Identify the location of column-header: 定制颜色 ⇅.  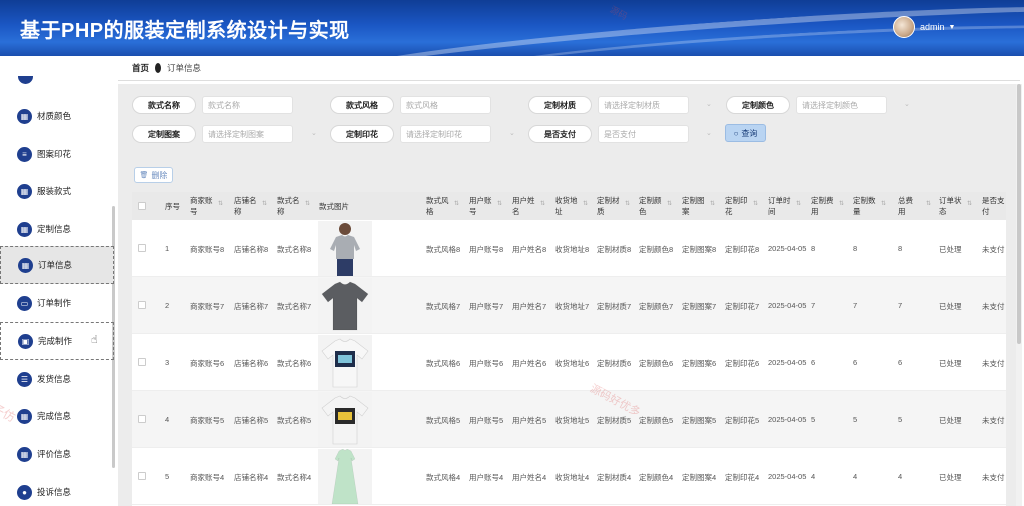
(655, 206).